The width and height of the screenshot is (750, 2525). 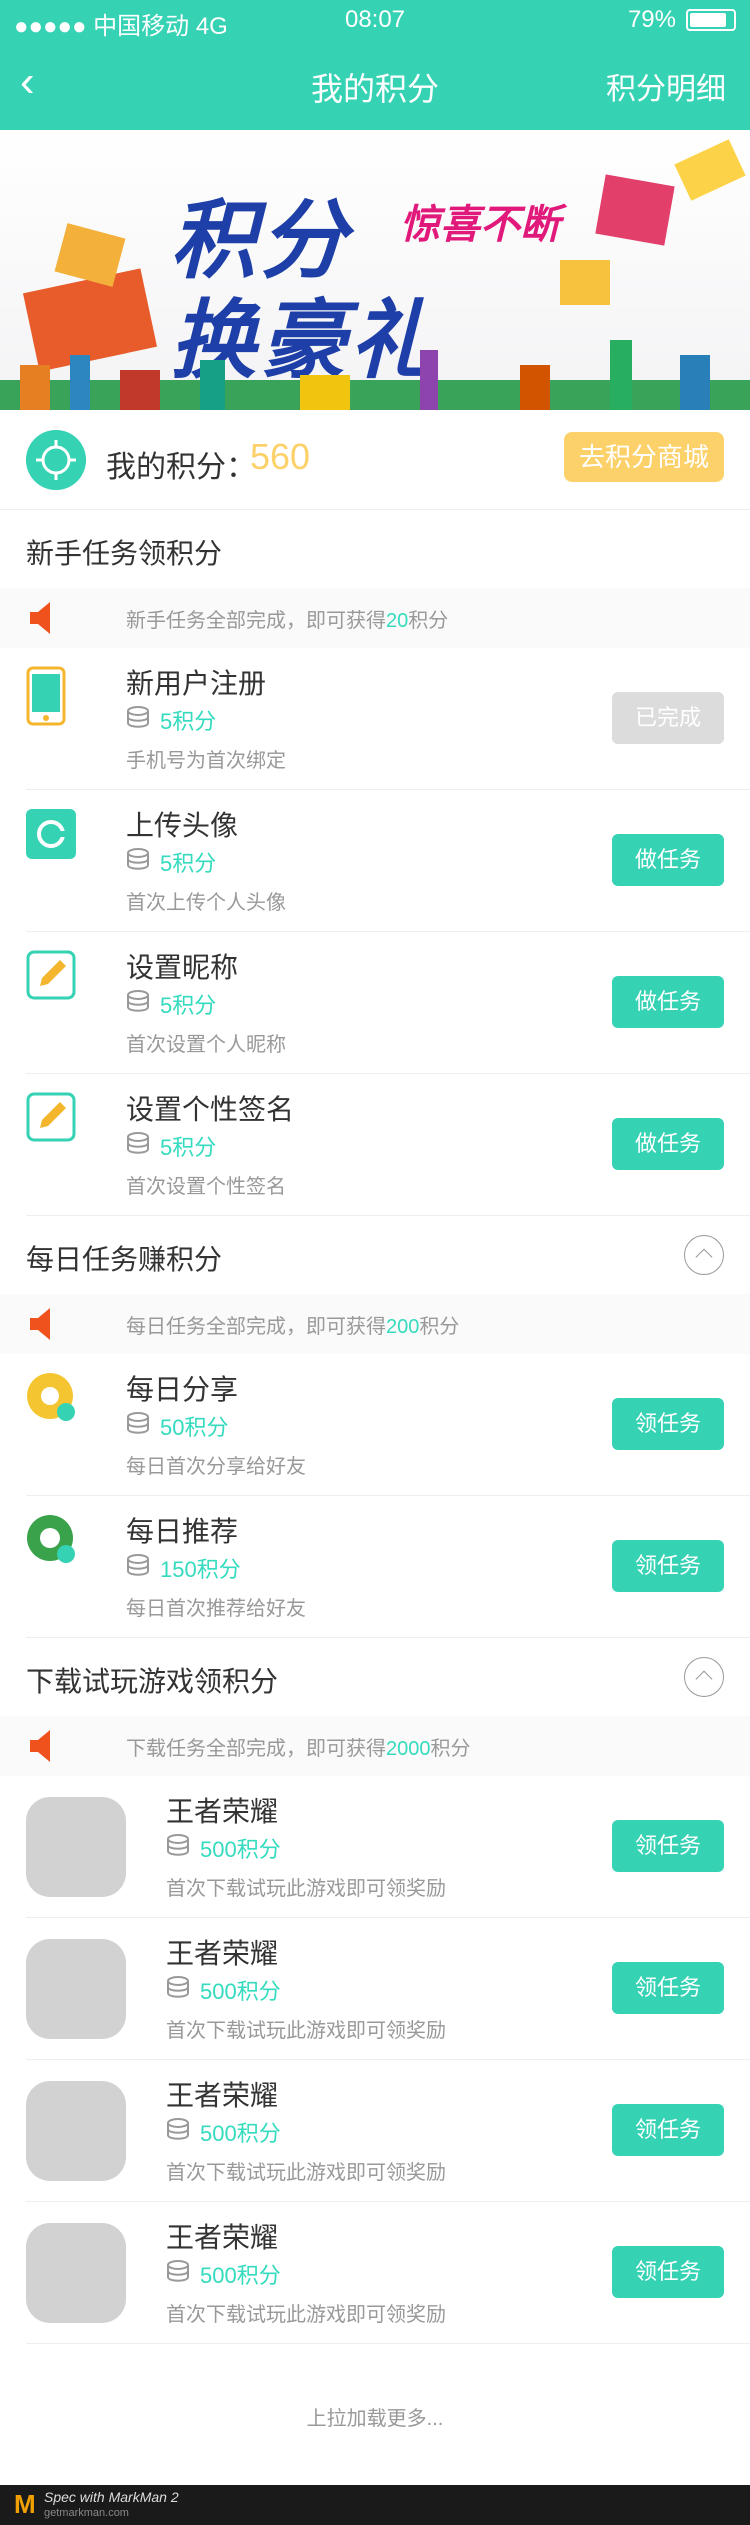 What do you see at coordinates (298, 1749) in the screenshot?
I see `games-notice-text: 下载任务全部完成，即可获得2000积分` at bounding box center [298, 1749].